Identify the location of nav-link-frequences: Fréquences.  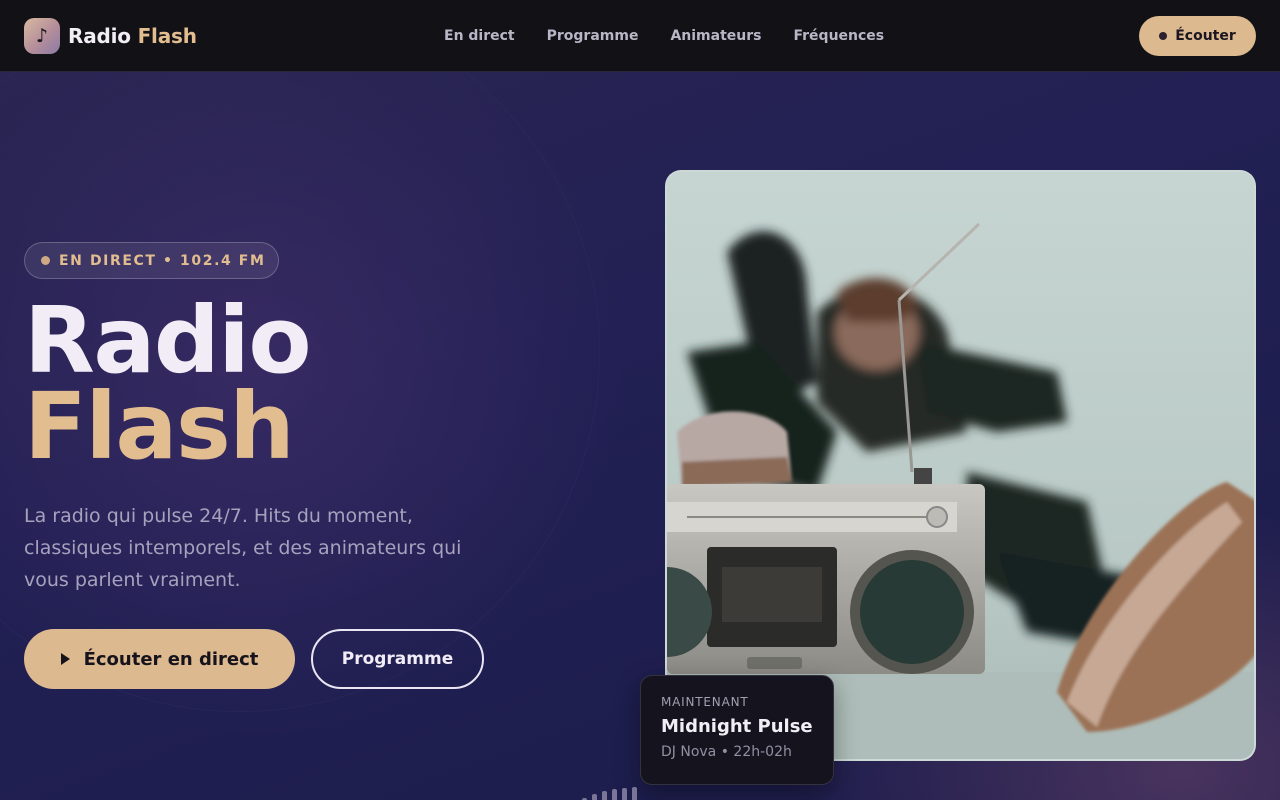
(838, 36).